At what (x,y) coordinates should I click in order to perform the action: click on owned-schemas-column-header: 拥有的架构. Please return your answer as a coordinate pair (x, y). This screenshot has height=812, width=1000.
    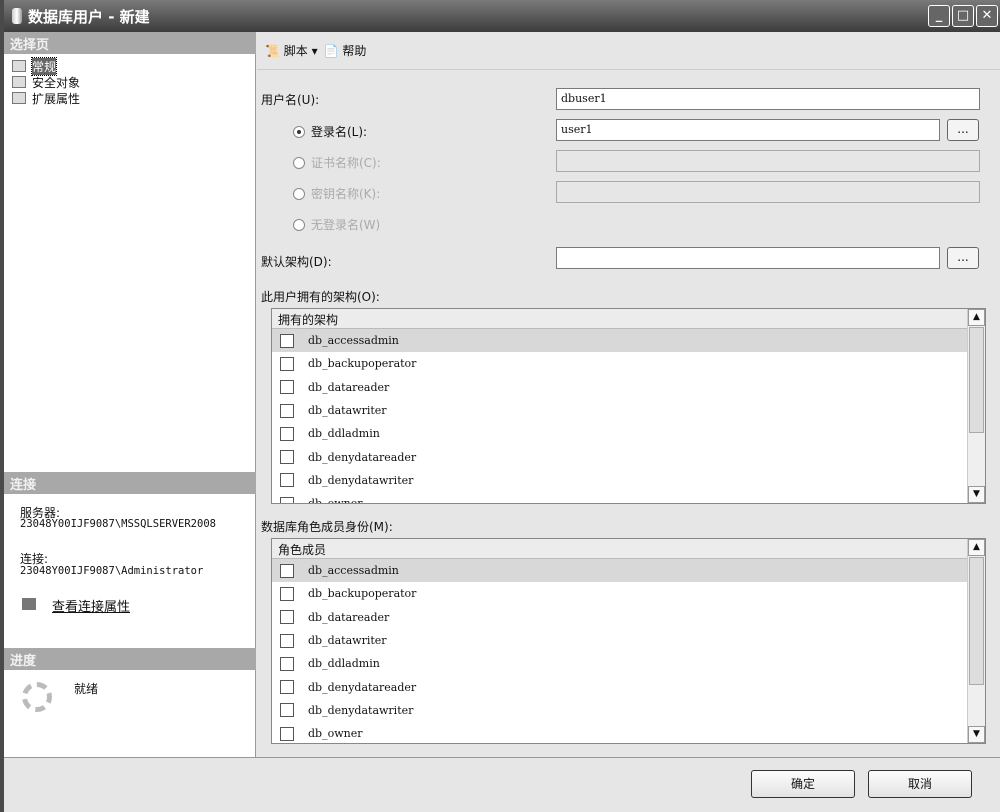
    Looking at the image, I should click on (628, 319).